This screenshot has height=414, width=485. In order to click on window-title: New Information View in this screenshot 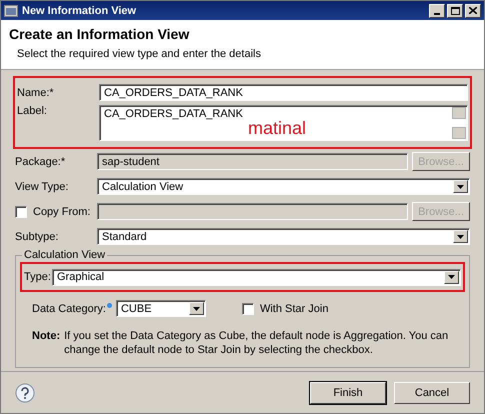, I will do `click(80, 10)`.